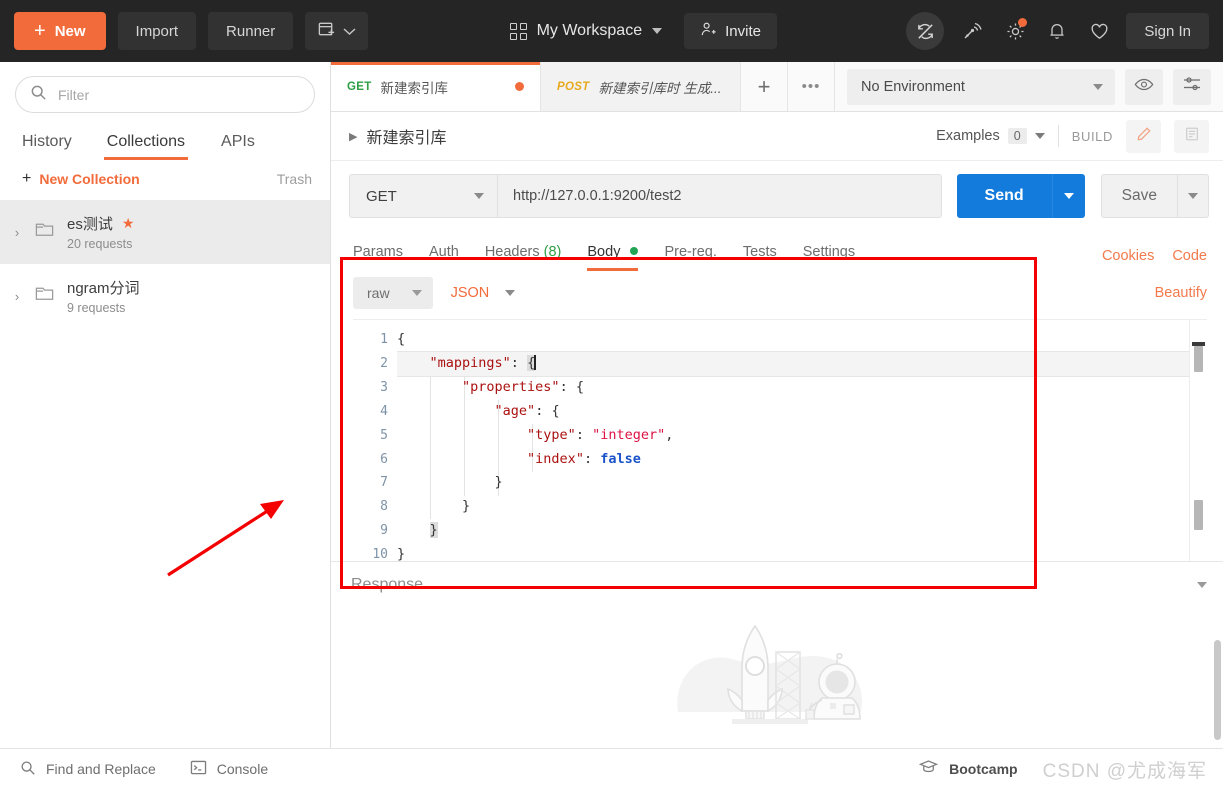  I want to click on sign-in-label: Sign In, so click(1168, 31).